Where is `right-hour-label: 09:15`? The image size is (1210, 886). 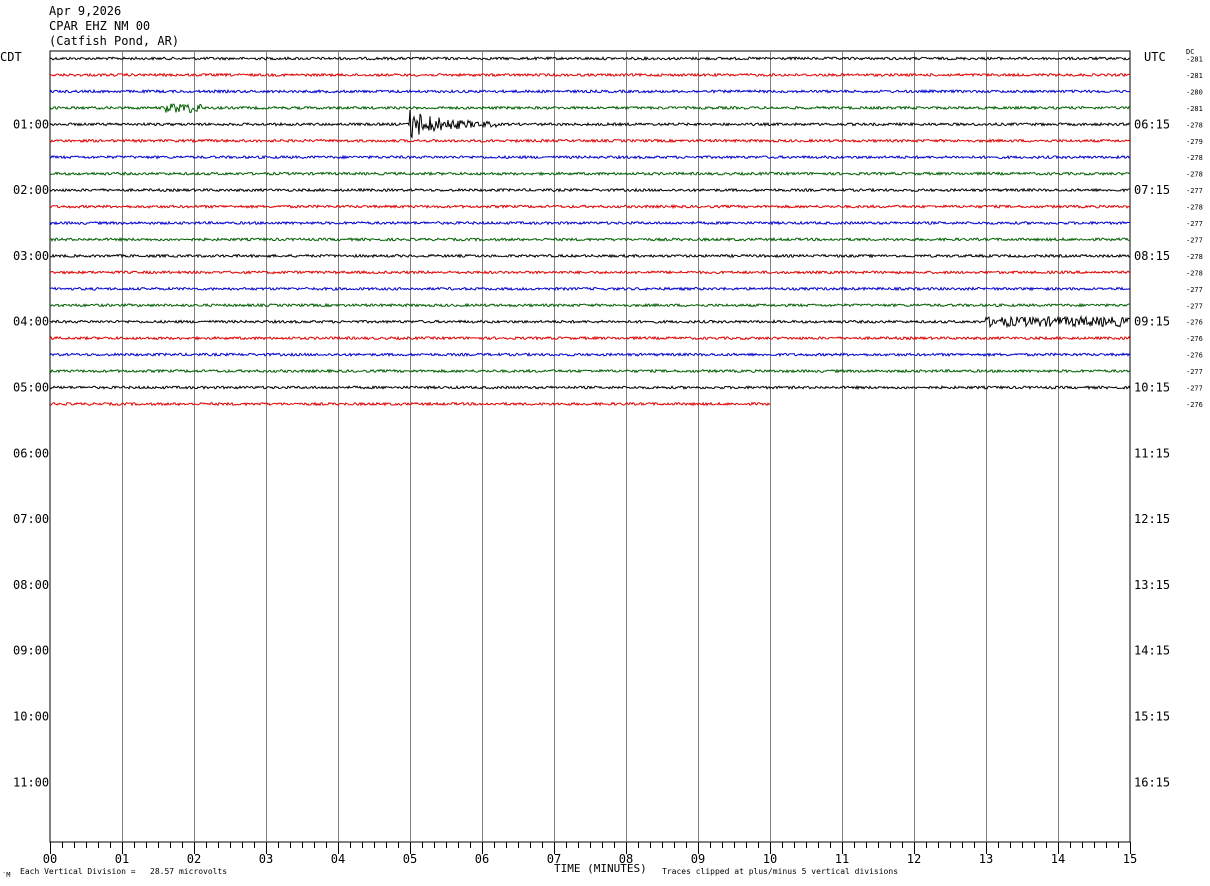
right-hour-label: 09:15 is located at coordinates (1152, 322).